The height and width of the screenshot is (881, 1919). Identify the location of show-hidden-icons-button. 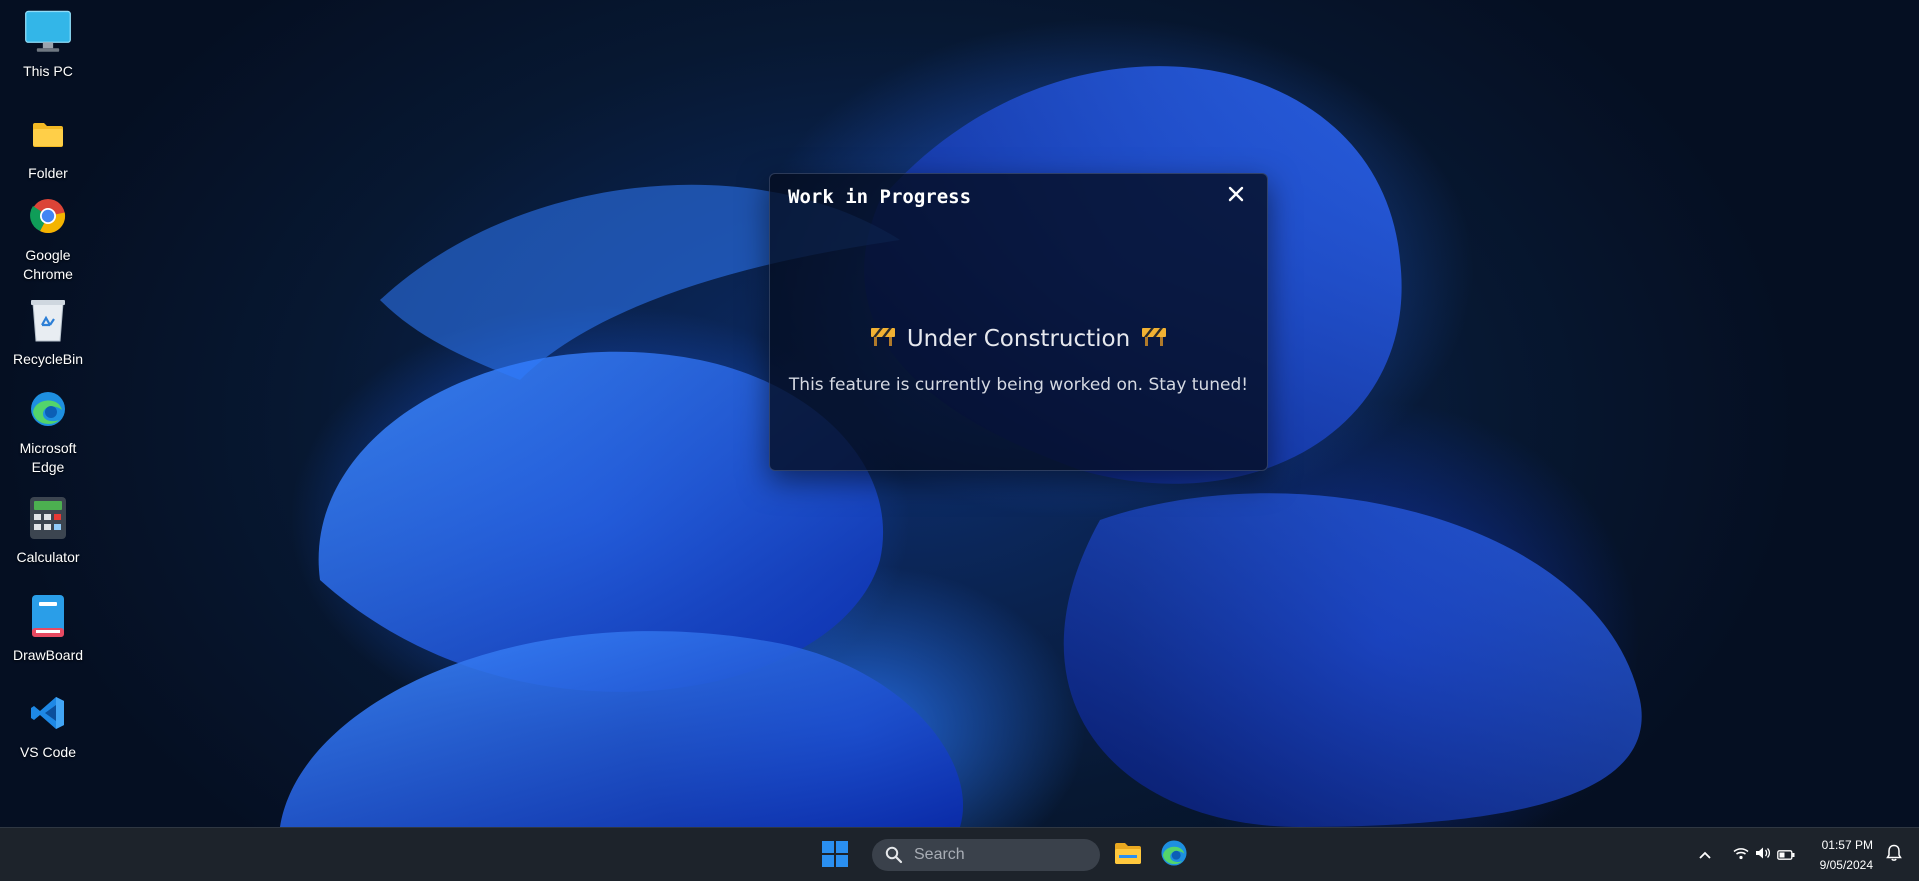
(1705, 854).